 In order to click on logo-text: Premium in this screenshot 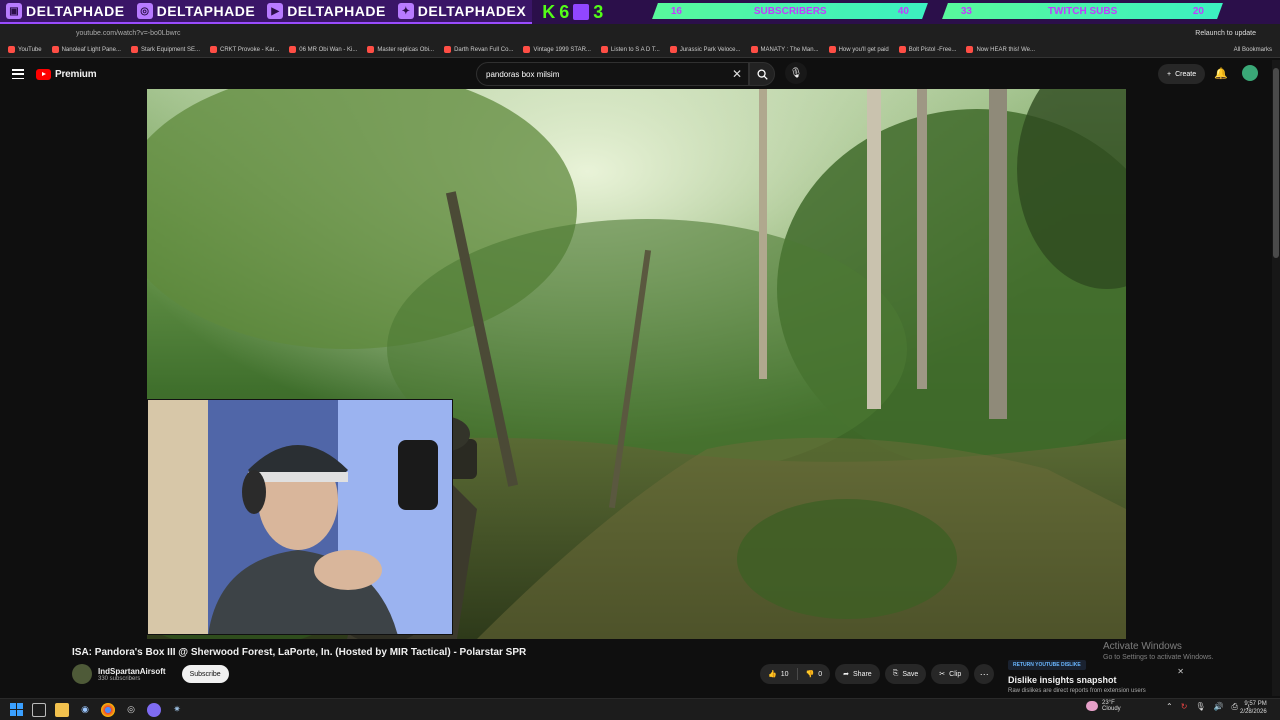, I will do `click(76, 74)`.